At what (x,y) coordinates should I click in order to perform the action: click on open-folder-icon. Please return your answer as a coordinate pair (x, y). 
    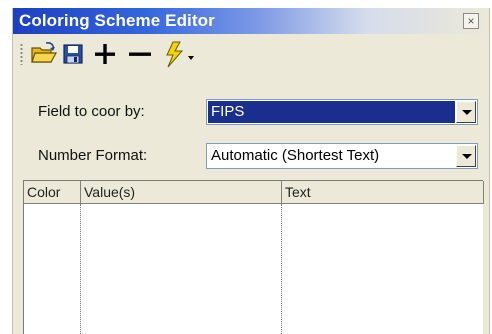
    Looking at the image, I should click on (44, 52).